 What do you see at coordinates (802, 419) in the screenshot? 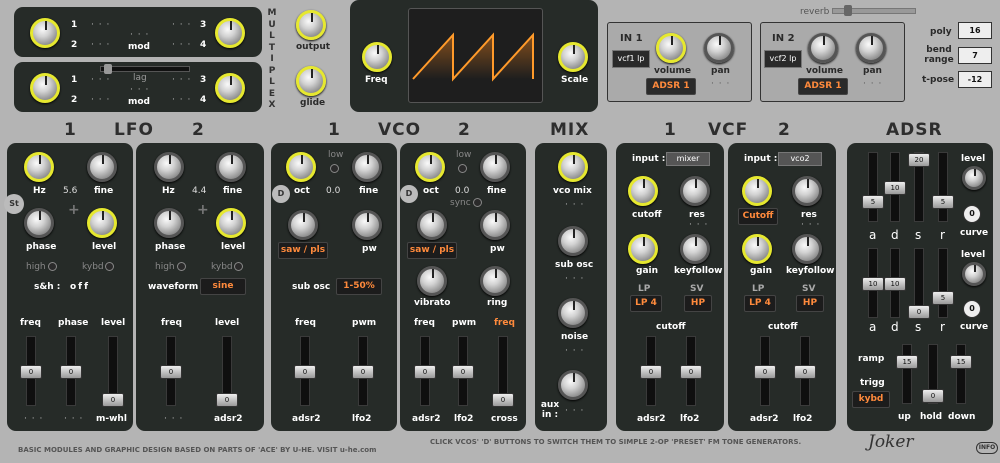
I see `vcf2-src-2: lfo2` at bounding box center [802, 419].